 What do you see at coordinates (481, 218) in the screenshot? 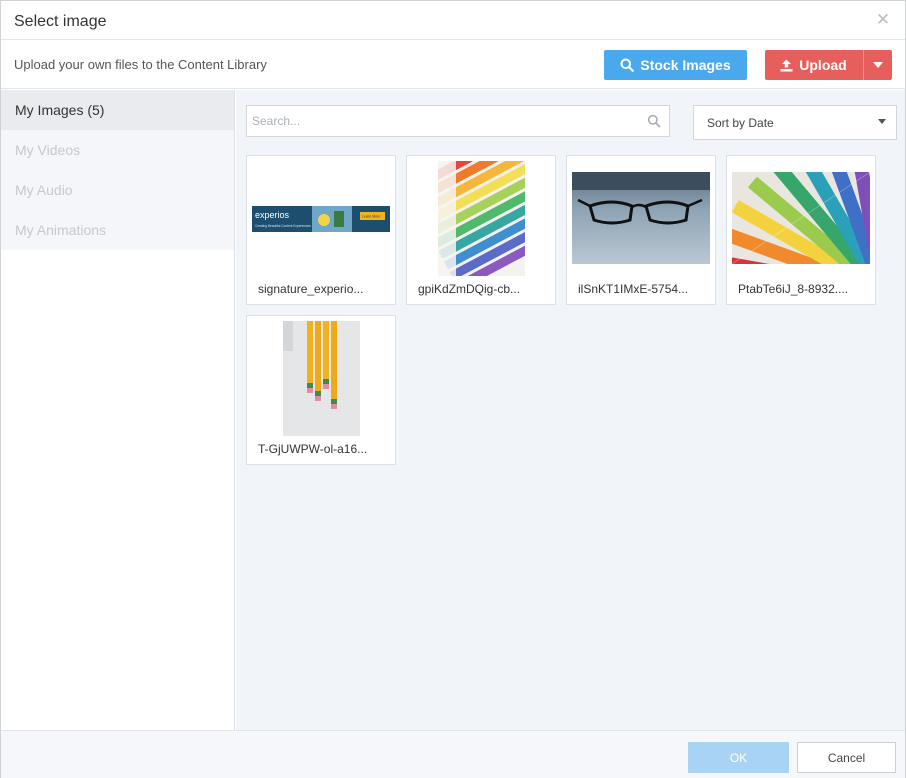
I see `image-thumbnail-rainbow-papers` at bounding box center [481, 218].